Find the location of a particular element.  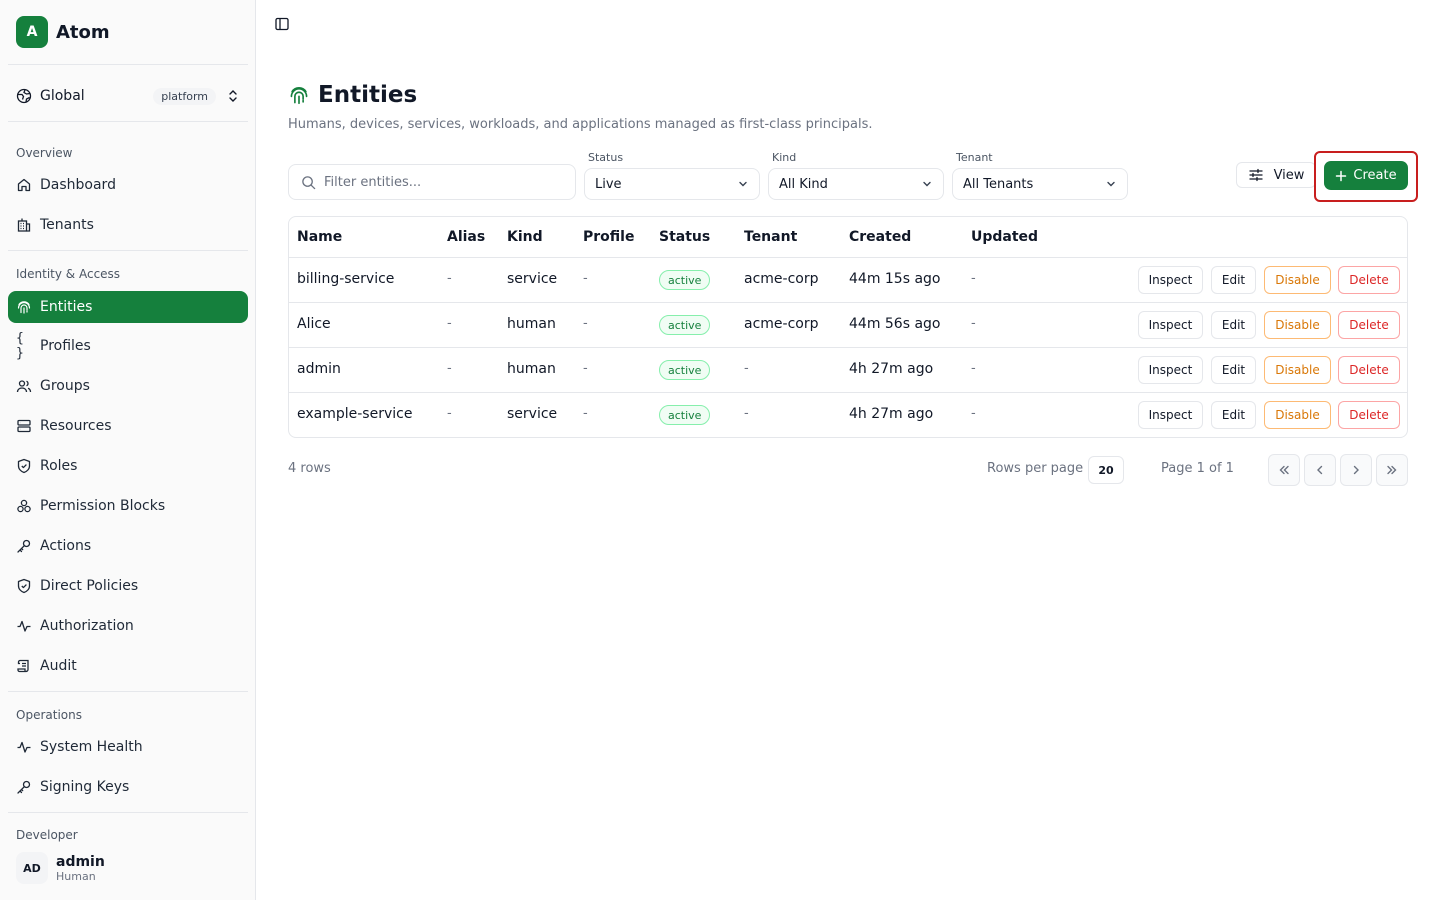

column-header-name: Name is located at coordinates (319, 237).